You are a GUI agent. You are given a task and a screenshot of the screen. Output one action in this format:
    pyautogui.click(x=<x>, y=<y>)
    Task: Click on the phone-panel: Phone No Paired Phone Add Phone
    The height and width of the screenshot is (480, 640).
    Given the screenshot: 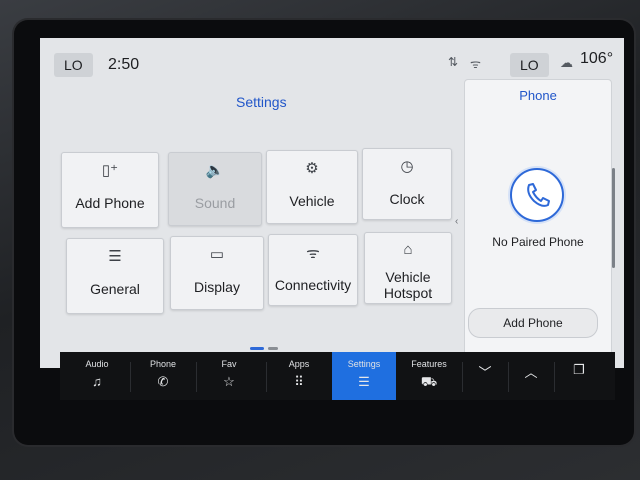 What is the action you would take?
    pyautogui.click(x=538, y=222)
    